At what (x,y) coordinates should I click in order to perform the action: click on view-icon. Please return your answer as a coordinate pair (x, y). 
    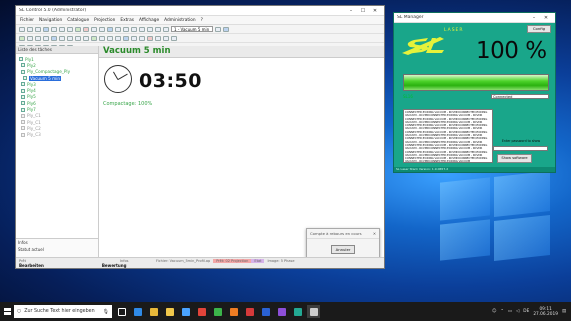
    Looking at the image, I should click on (54, 38).